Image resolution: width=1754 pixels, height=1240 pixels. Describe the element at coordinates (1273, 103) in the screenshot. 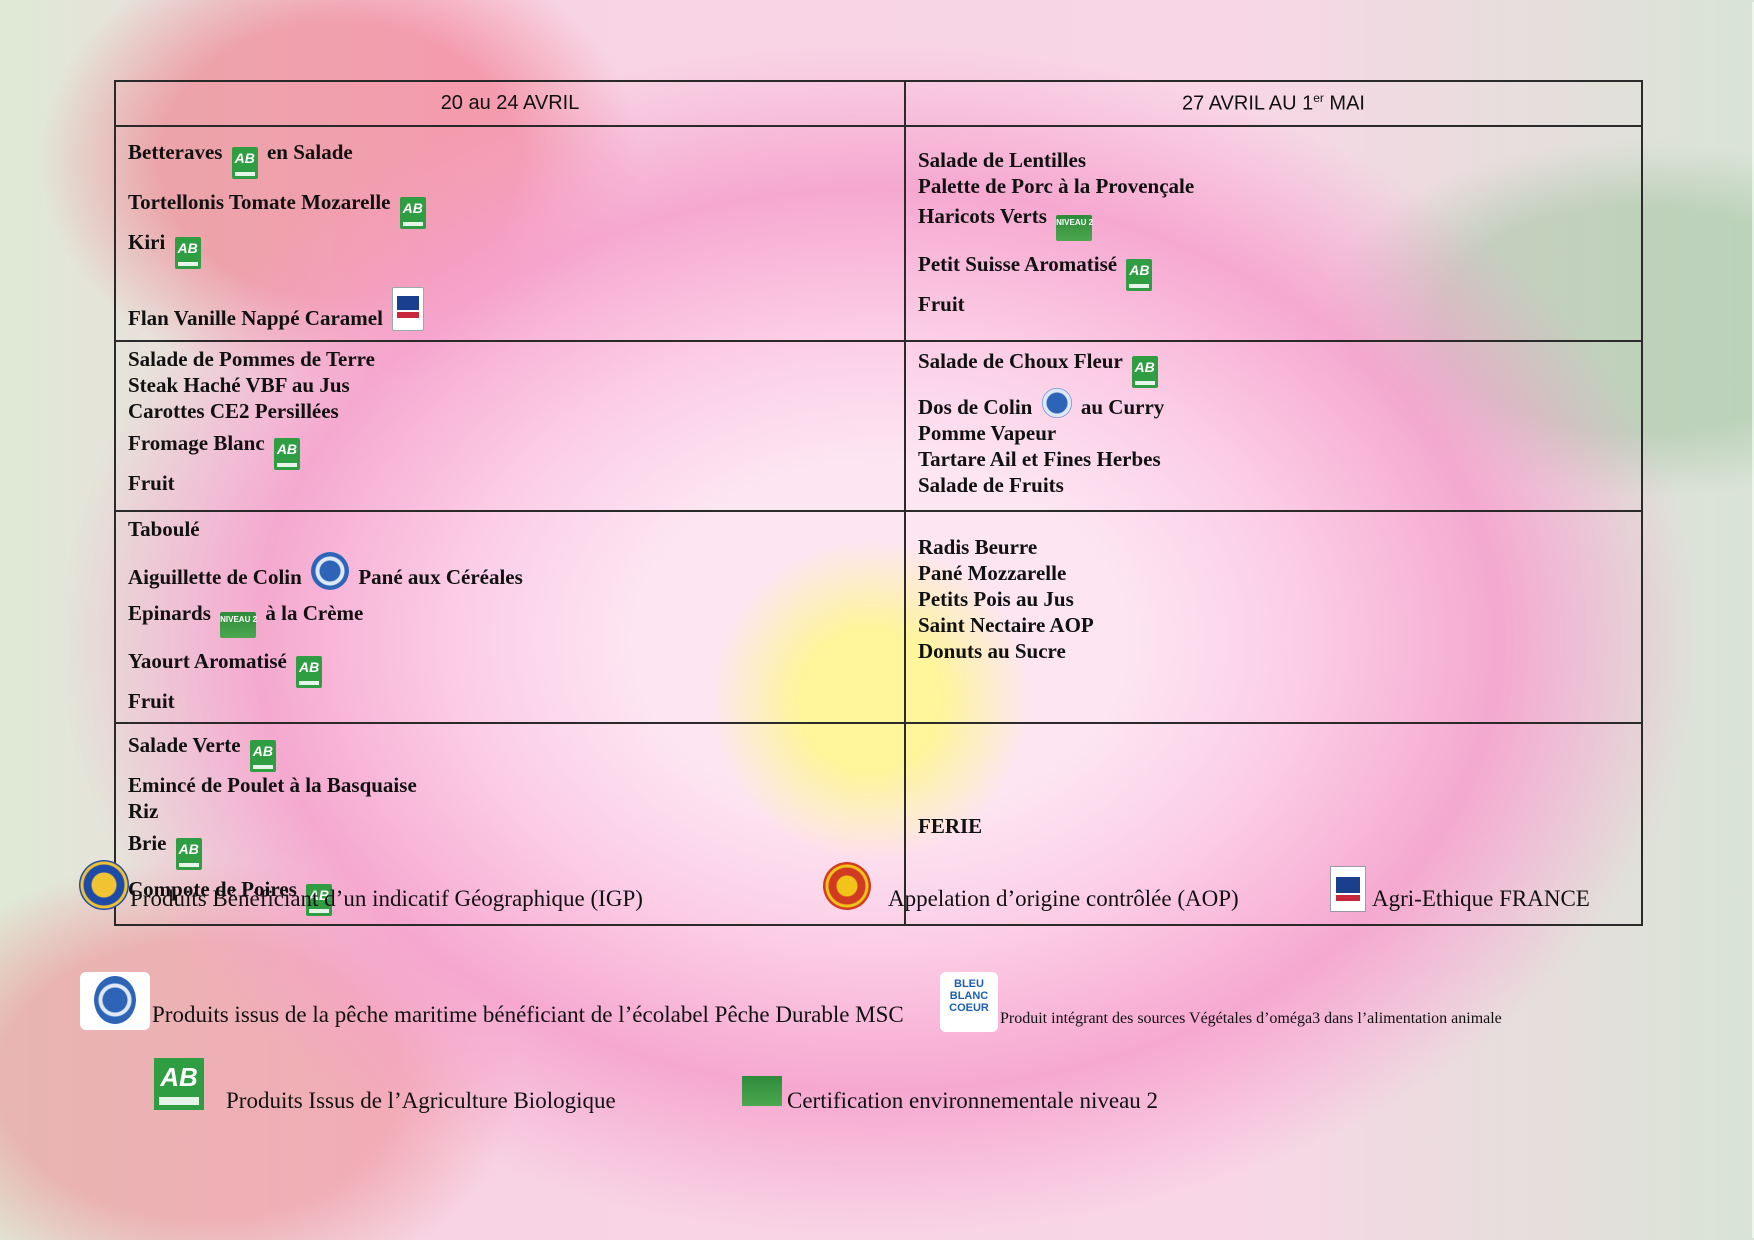

I see `week2-header: 27 AVRIL AU 1er MAI` at that location.